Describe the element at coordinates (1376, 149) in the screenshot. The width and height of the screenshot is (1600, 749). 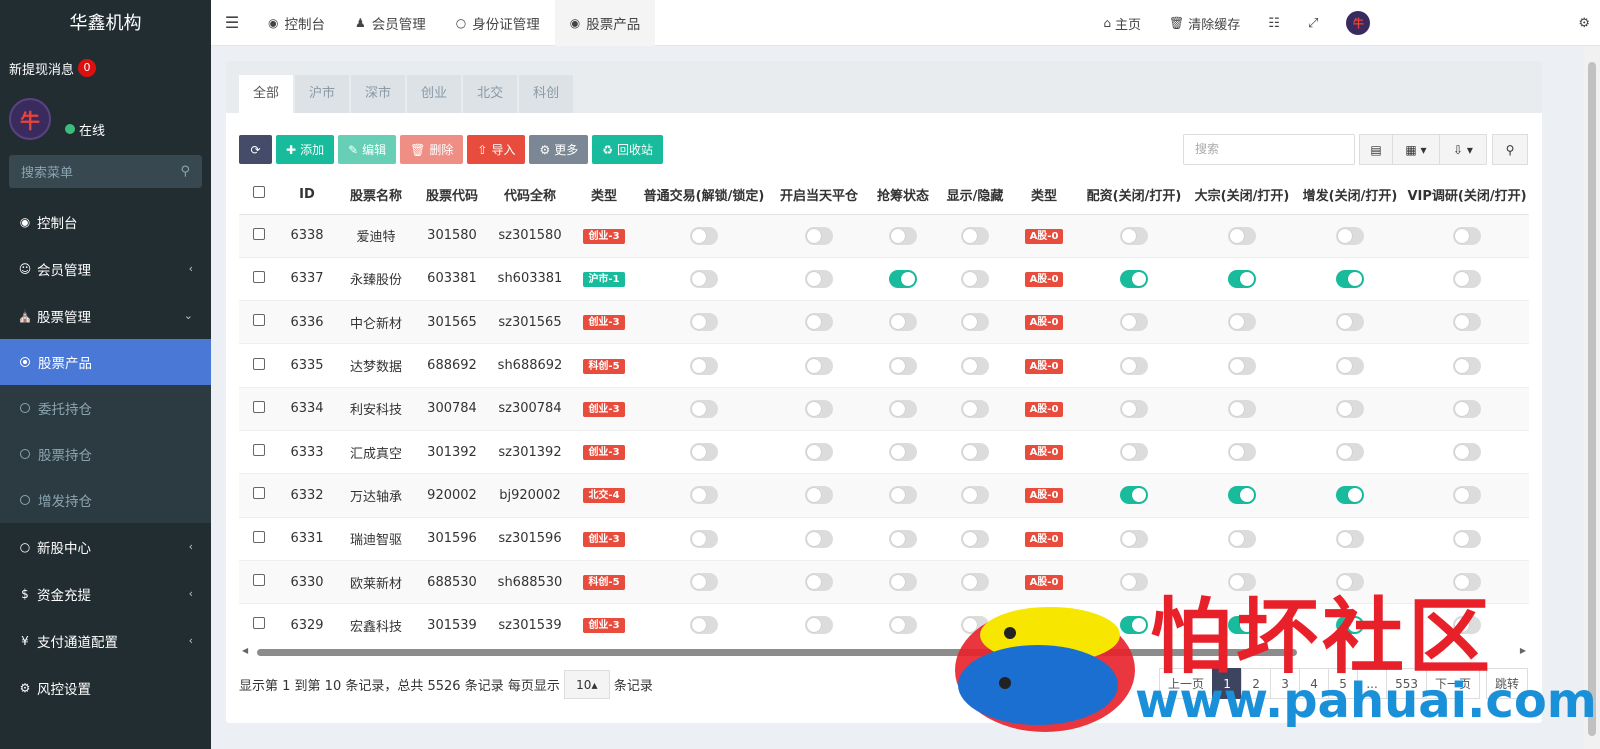
I see `toggle-view-button: ▤` at that location.